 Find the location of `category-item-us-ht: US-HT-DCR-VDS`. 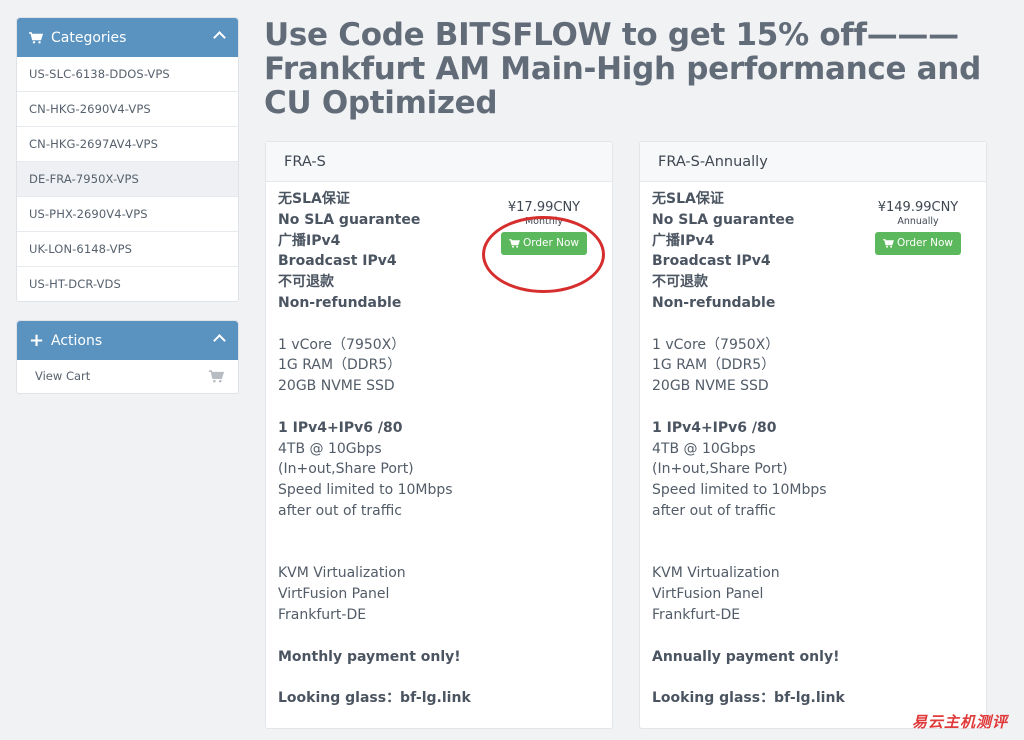

category-item-us-ht: US-HT-DCR-VDS is located at coordinates (127, 283).